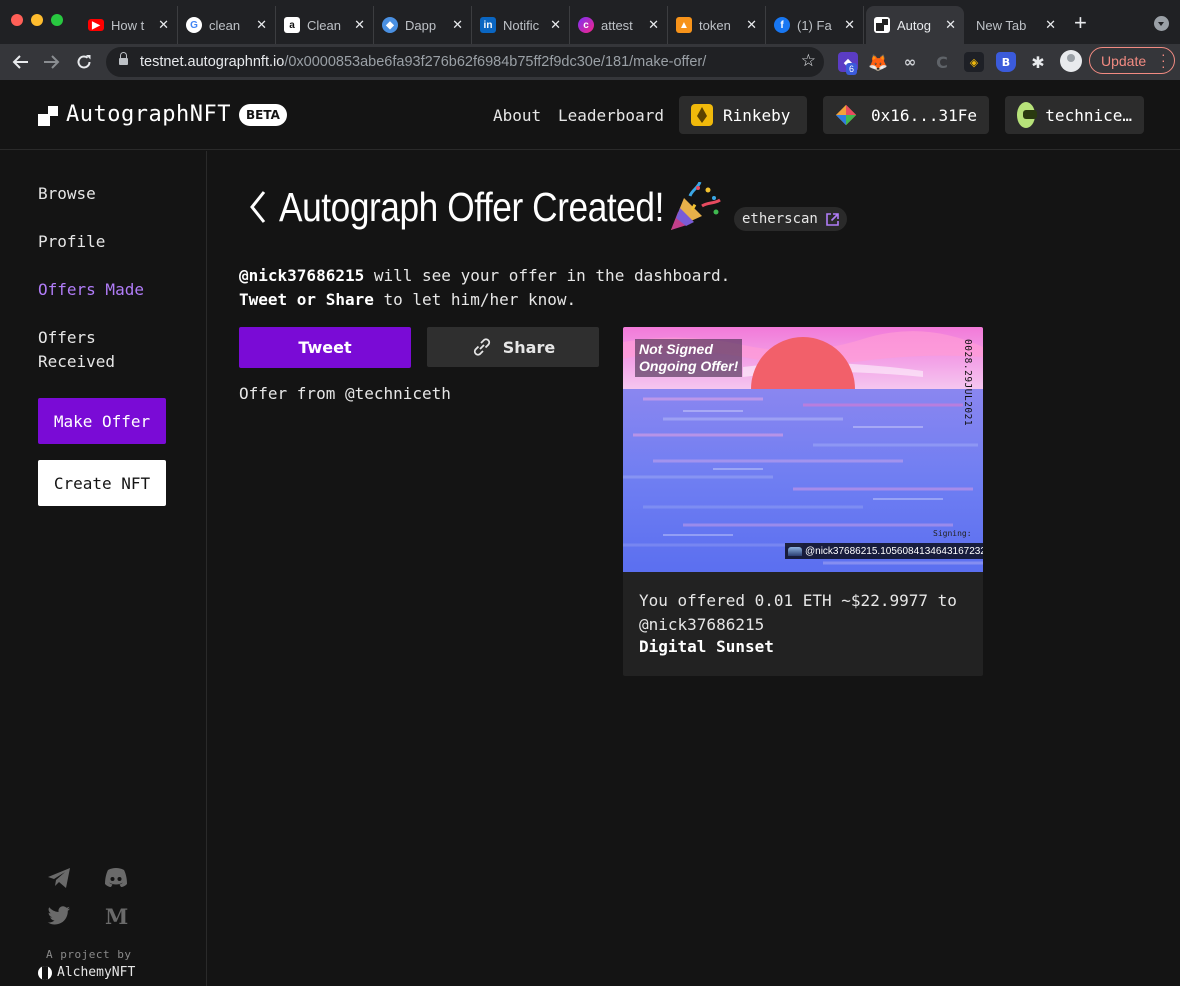 This screenshot has width=1180, height=986. What do you see at coordinates (194, 25) in the screenshot?
I see `google-icon: G` at bounding box center [194, 25].